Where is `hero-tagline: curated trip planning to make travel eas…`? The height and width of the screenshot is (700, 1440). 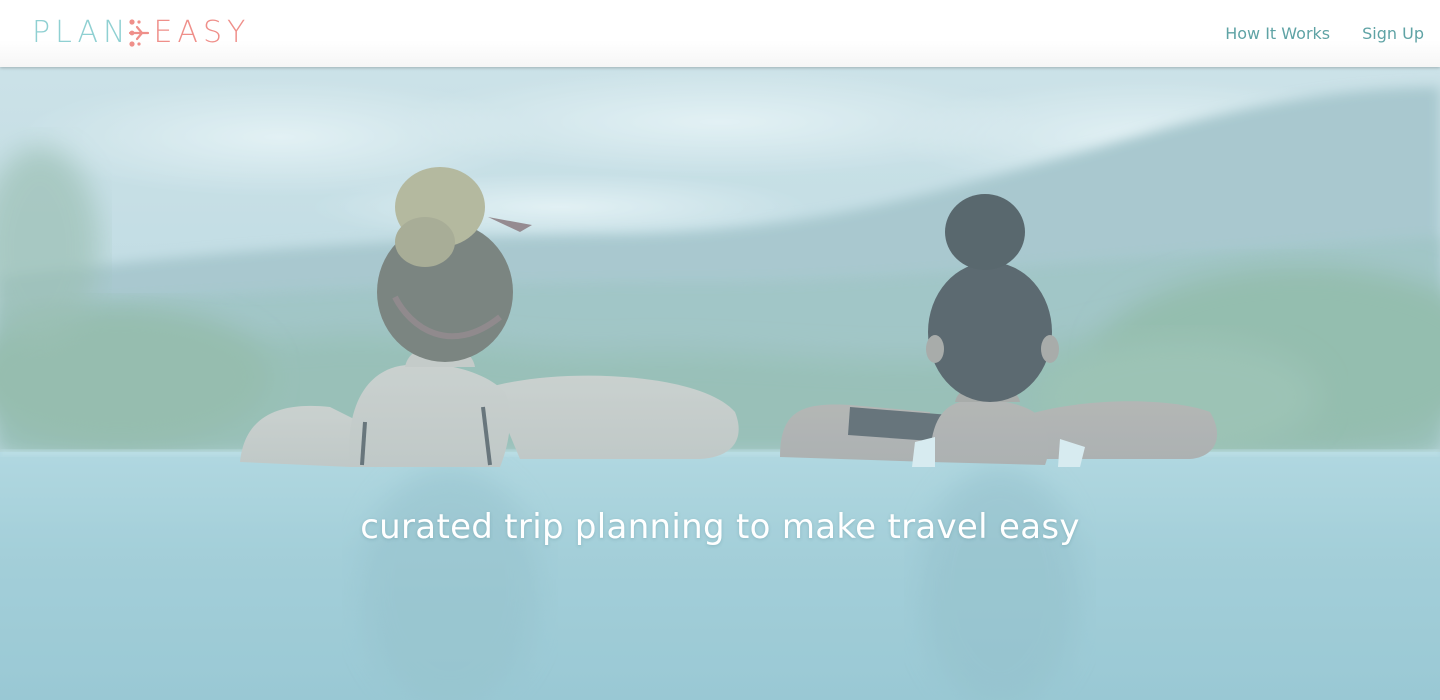
hero-tagline: curated trip planning to make travel eas… is located at coordinates (720, 527).